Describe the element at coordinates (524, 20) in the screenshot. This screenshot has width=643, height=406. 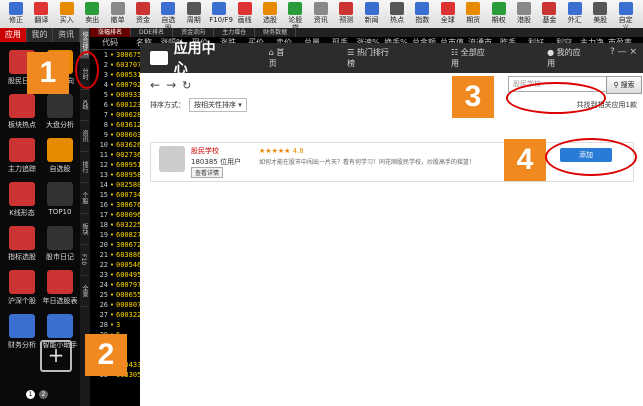
I see `toolbar-label: 港股` at that location.